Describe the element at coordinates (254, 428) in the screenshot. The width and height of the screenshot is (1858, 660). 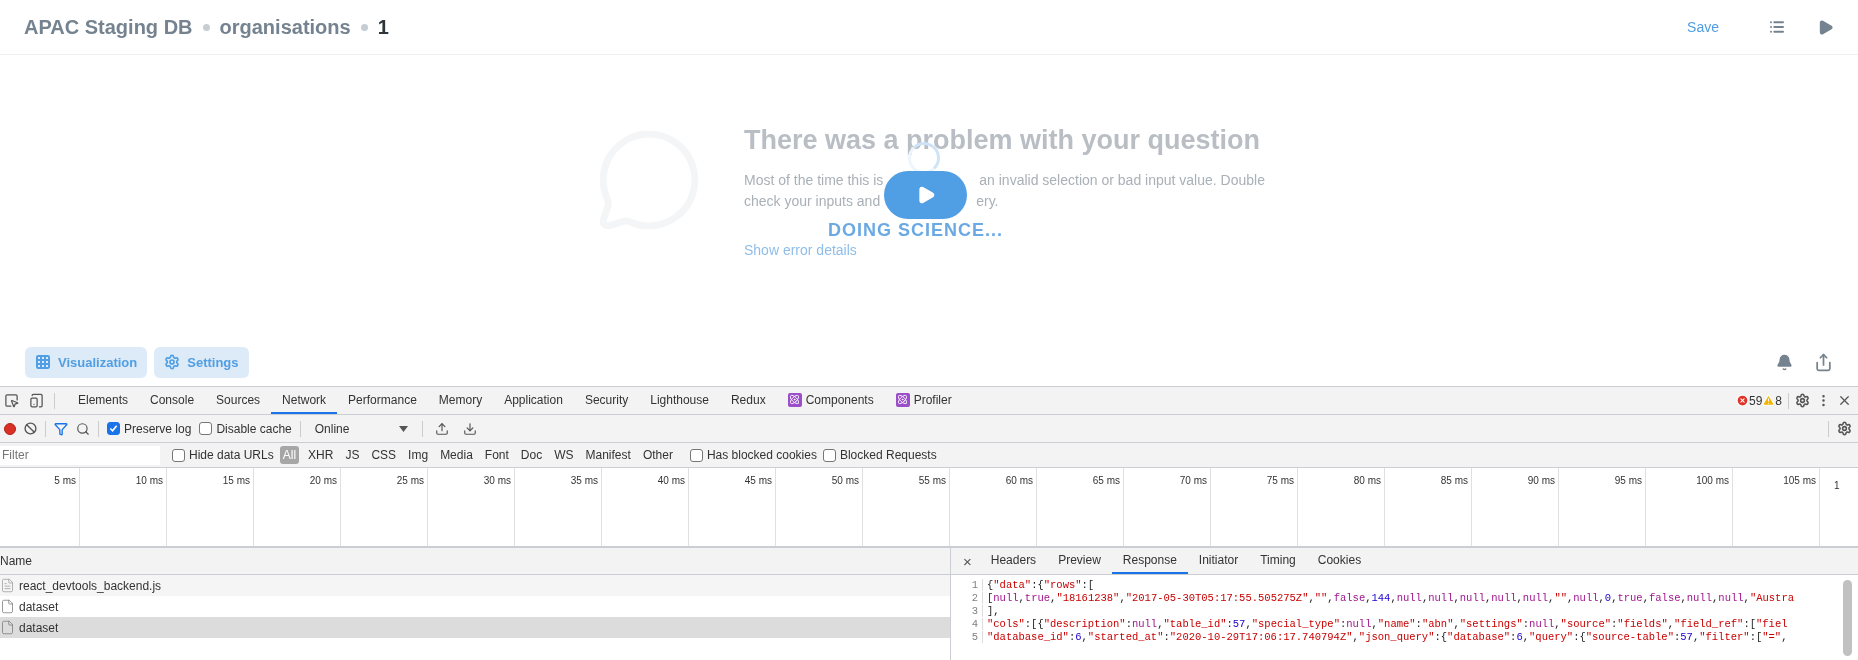
I see `checkbox-label: Disable cache` at that location.